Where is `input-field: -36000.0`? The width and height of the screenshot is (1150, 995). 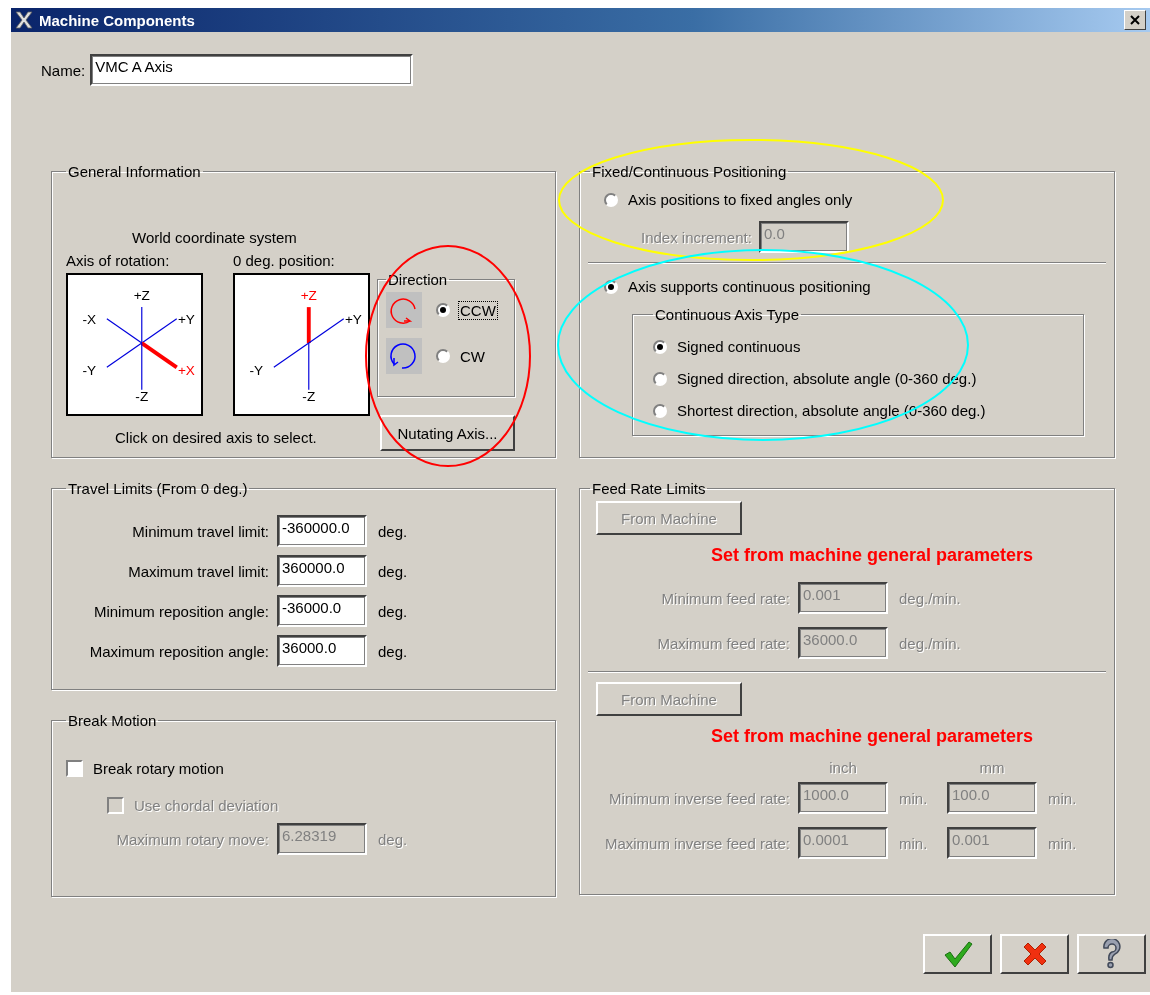
input-field: -36000.0 is located at coordinates (322, 611).